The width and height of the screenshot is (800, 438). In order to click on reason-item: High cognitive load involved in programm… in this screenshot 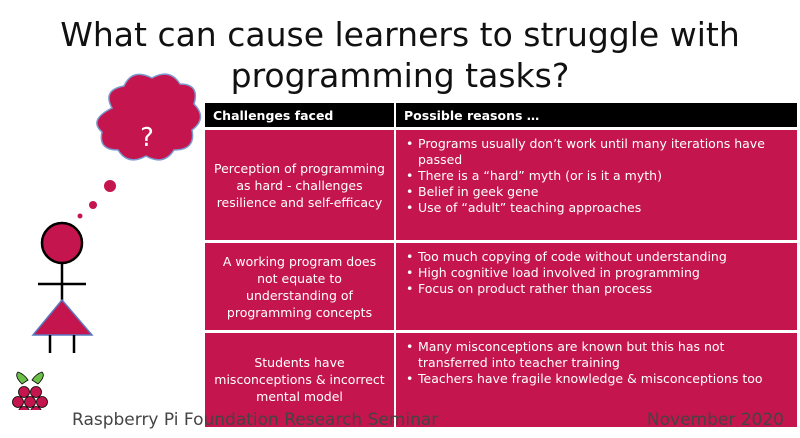, I will do `click(597, 273)`.